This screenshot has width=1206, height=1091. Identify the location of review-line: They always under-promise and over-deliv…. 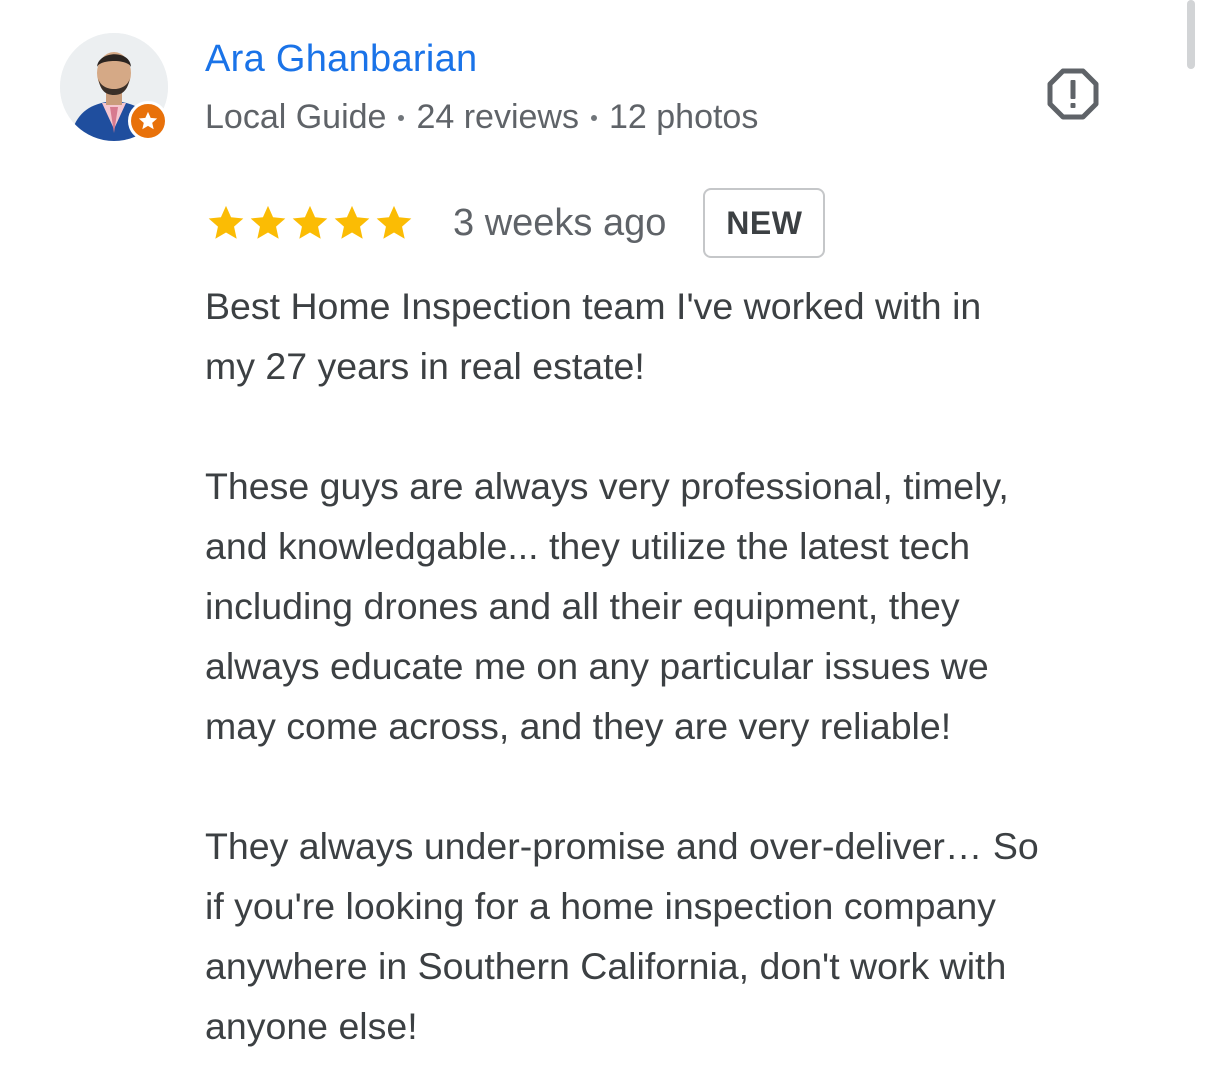
(622, 846).